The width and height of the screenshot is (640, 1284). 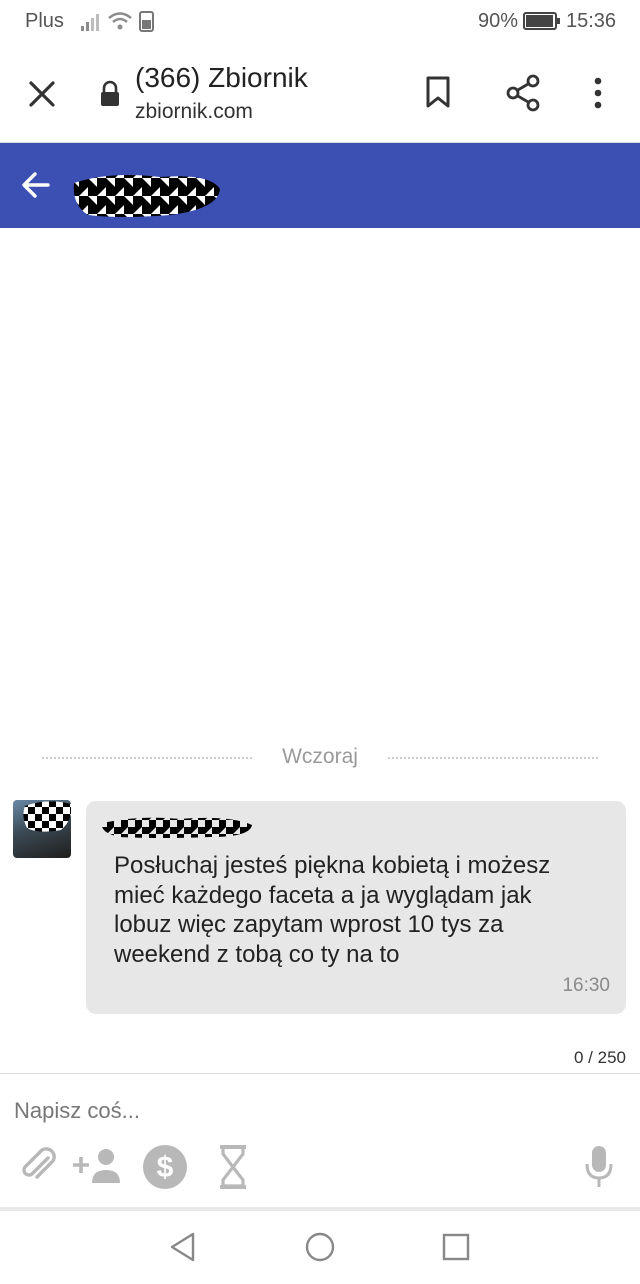 I want to click on nav-home-icon, so click(x=320, y=1247).